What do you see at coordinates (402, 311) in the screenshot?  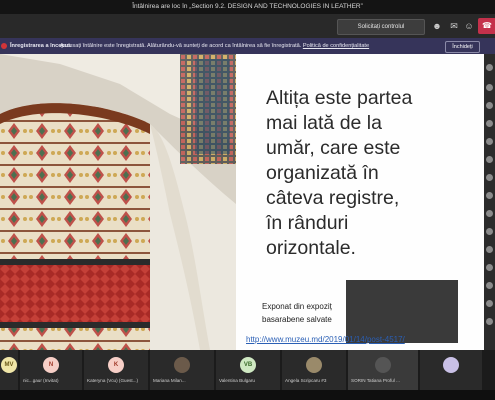 I see `presenter-video-overlay` at bounding box center [402, 311].